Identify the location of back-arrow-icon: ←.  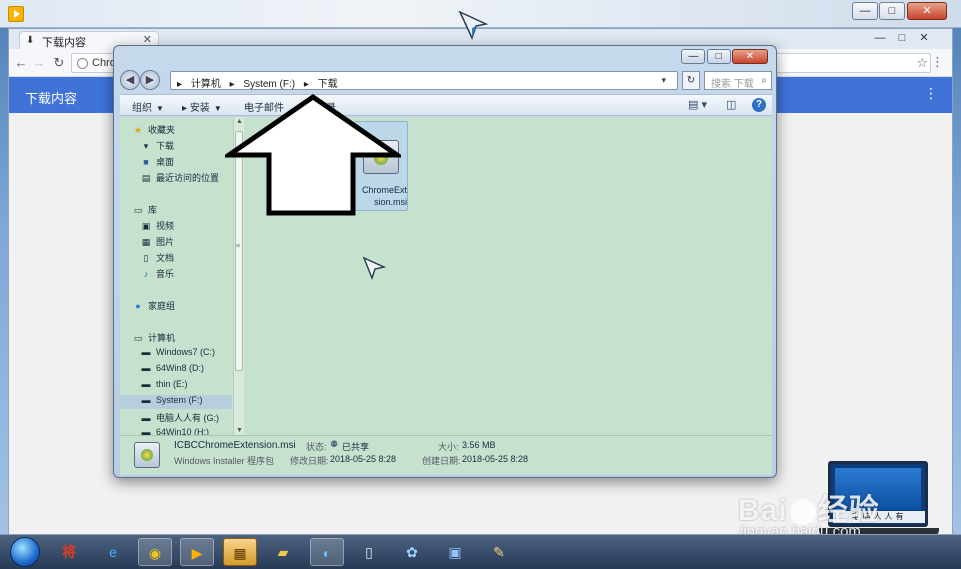
(21, 62).